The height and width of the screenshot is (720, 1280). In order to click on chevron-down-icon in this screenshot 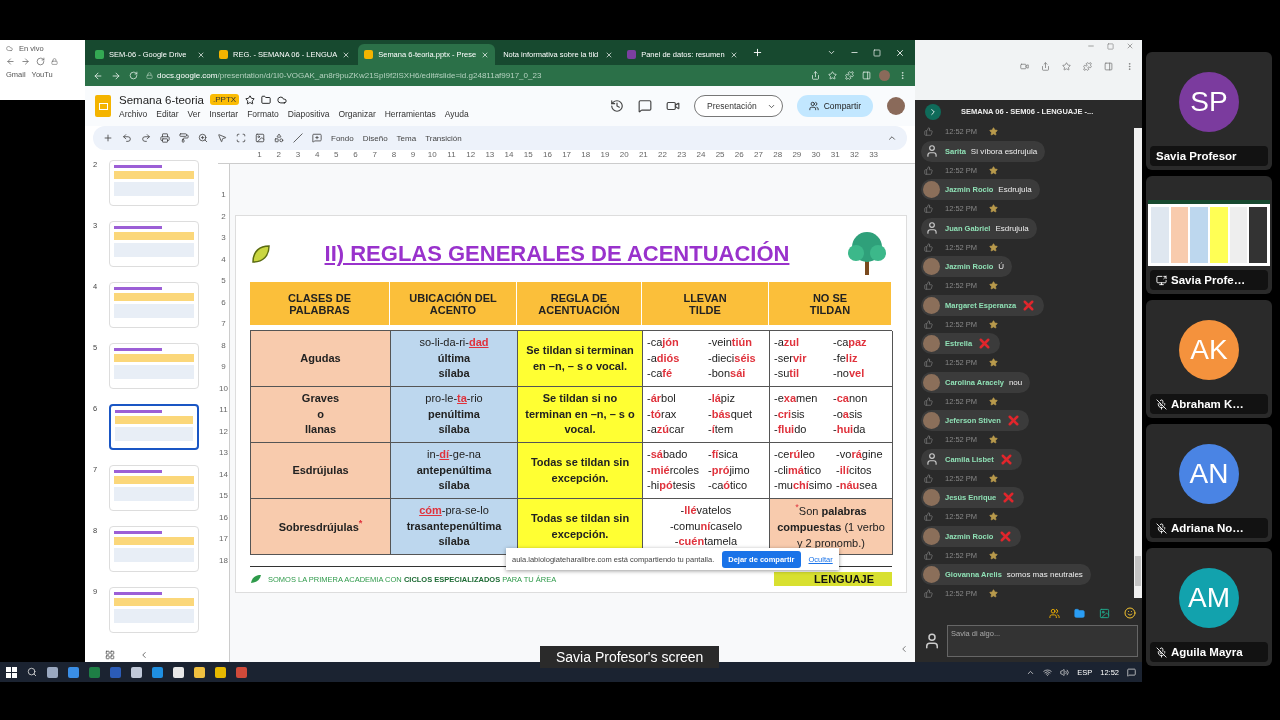, I will do `click(831, 52)`.